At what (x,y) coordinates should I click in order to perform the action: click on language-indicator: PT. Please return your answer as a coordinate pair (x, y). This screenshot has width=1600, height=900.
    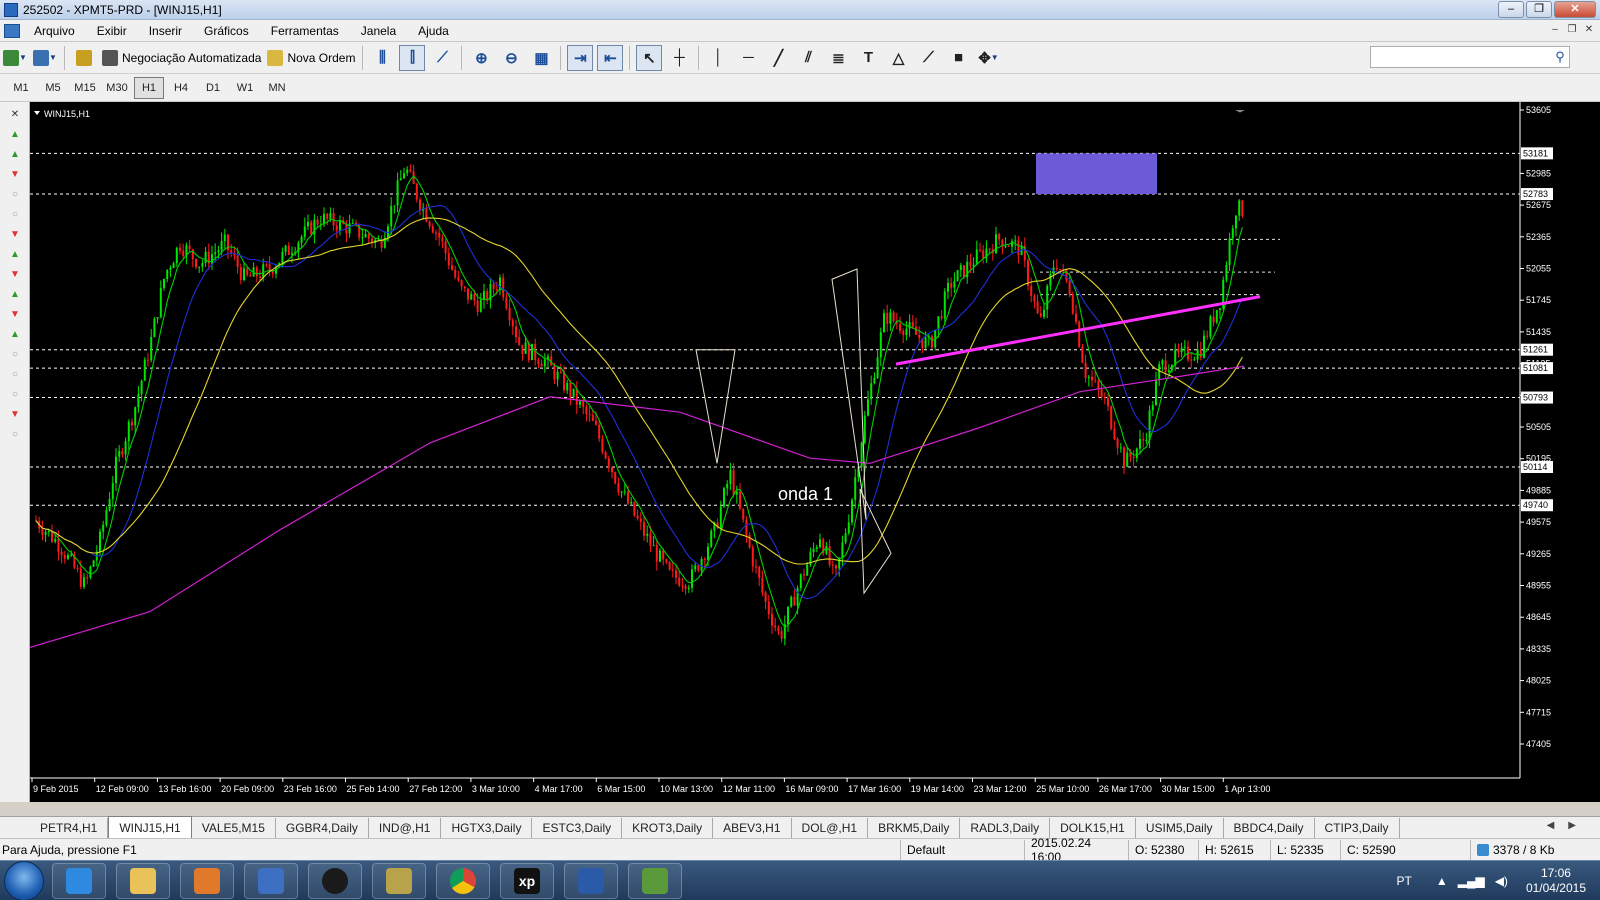
    Looking at the image, I should click on (1404, 881).